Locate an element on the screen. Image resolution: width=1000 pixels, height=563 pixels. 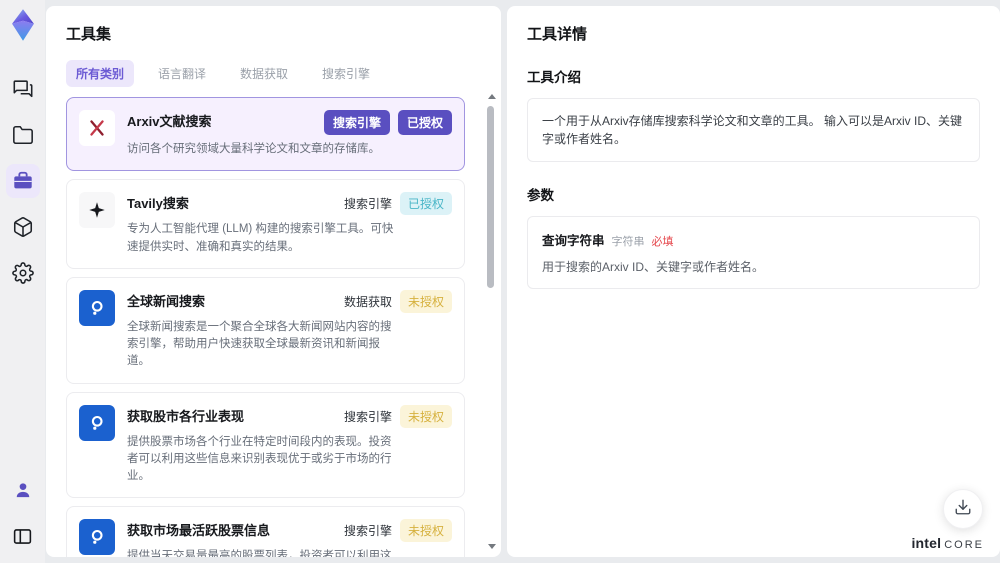
tool-name: 获取股市各行业表现 is located at coordinates (186, 416).